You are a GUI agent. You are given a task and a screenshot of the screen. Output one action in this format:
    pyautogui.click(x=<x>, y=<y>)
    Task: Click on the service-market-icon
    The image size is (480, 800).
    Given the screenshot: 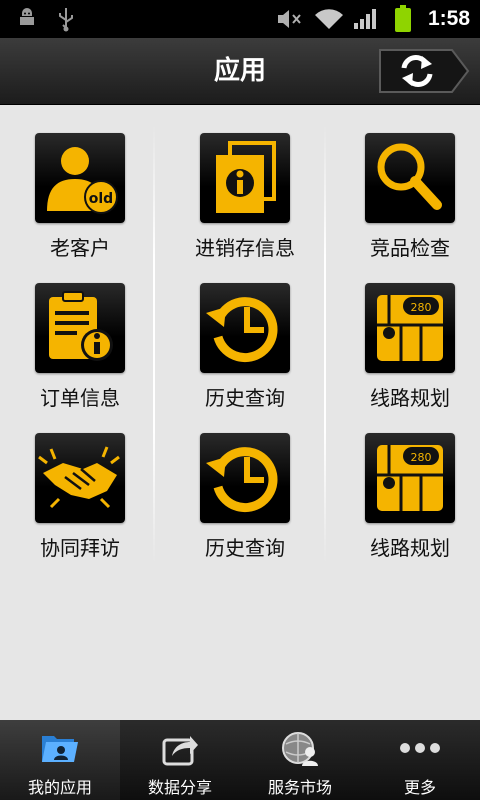 What is the action you would take?
    pyautogui.click(x=300, y=749)
    